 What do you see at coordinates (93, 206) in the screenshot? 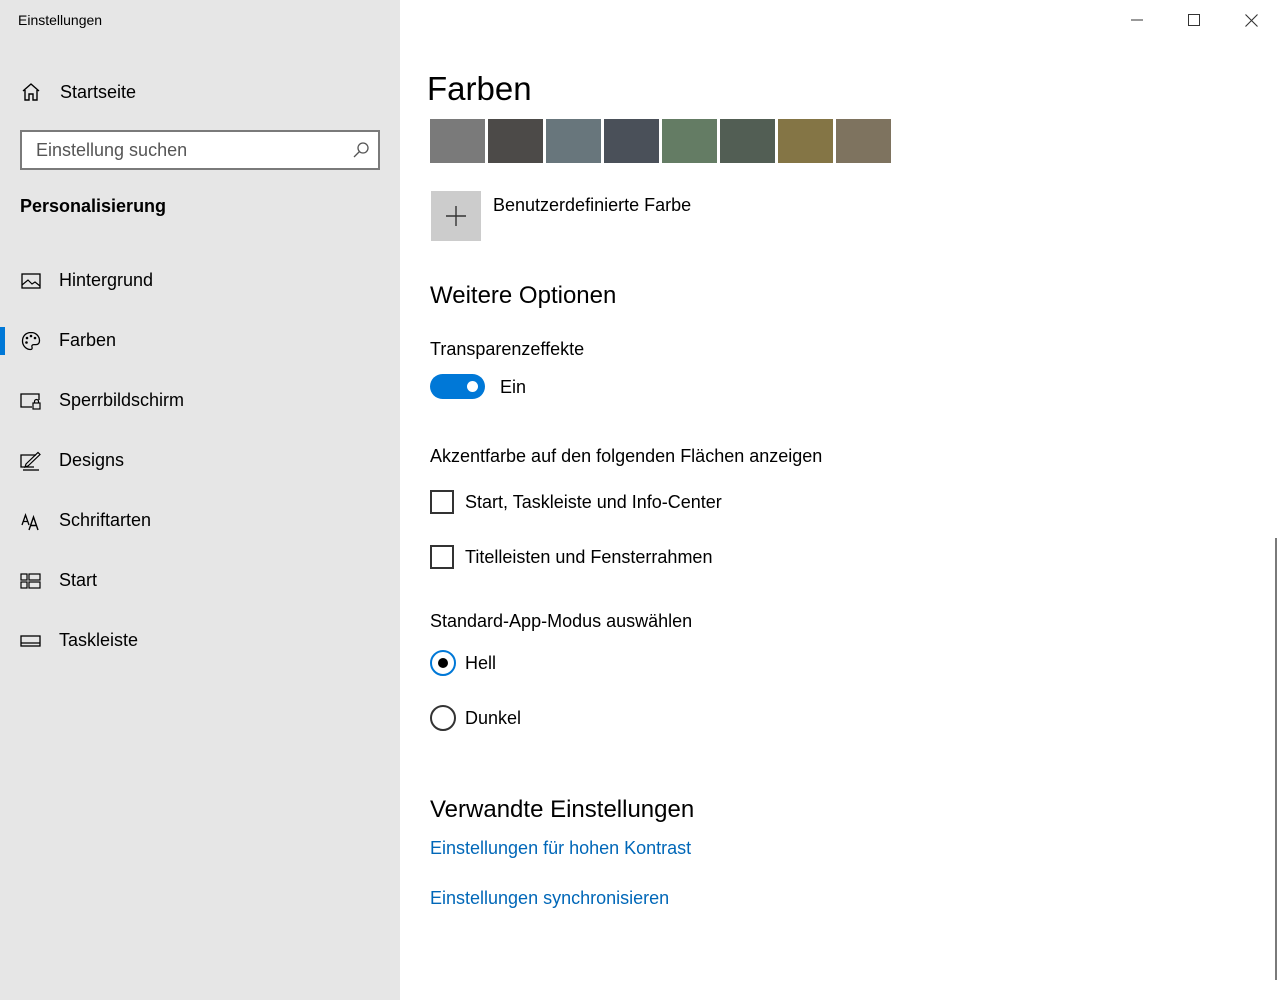
I see `section-title: Personalisierung` at bounding box center [93, 206].